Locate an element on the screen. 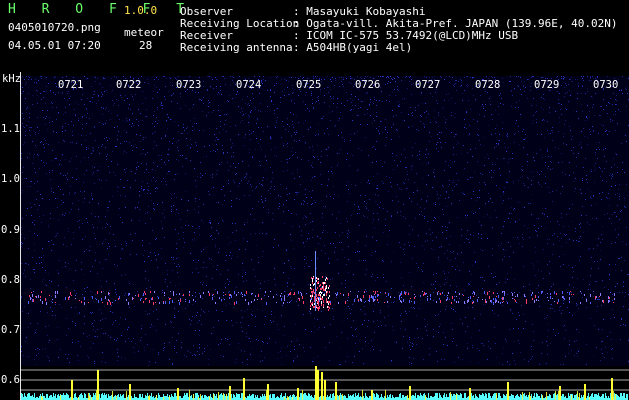 The width and height of the screenshot is (629, 400). y-tick: 0.6 is located at coordinates (10, 380).